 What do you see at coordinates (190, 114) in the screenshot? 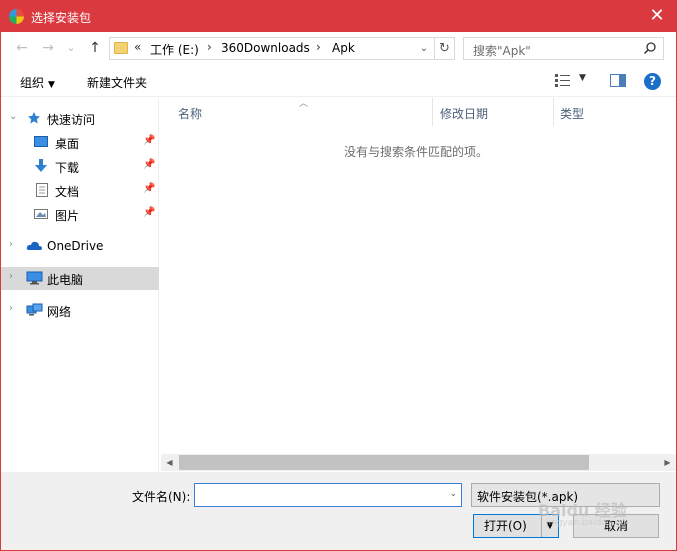
I see `column-label-name: 名称` at bounding box center [190, 114].